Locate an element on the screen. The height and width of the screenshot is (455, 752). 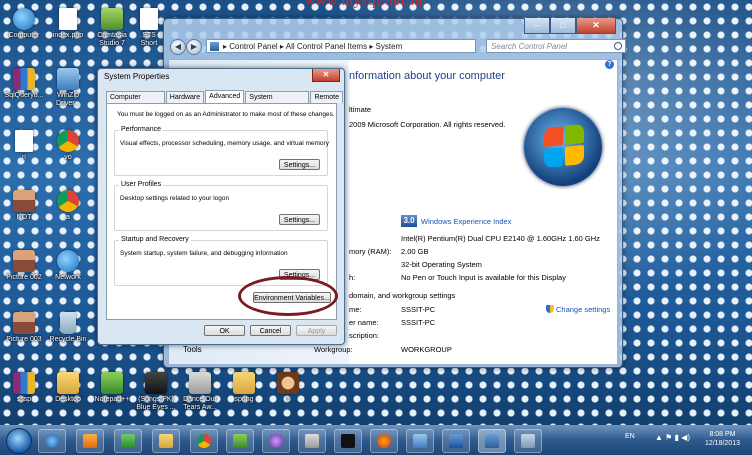
taskbar-ie is located at coordinates (52, 441).